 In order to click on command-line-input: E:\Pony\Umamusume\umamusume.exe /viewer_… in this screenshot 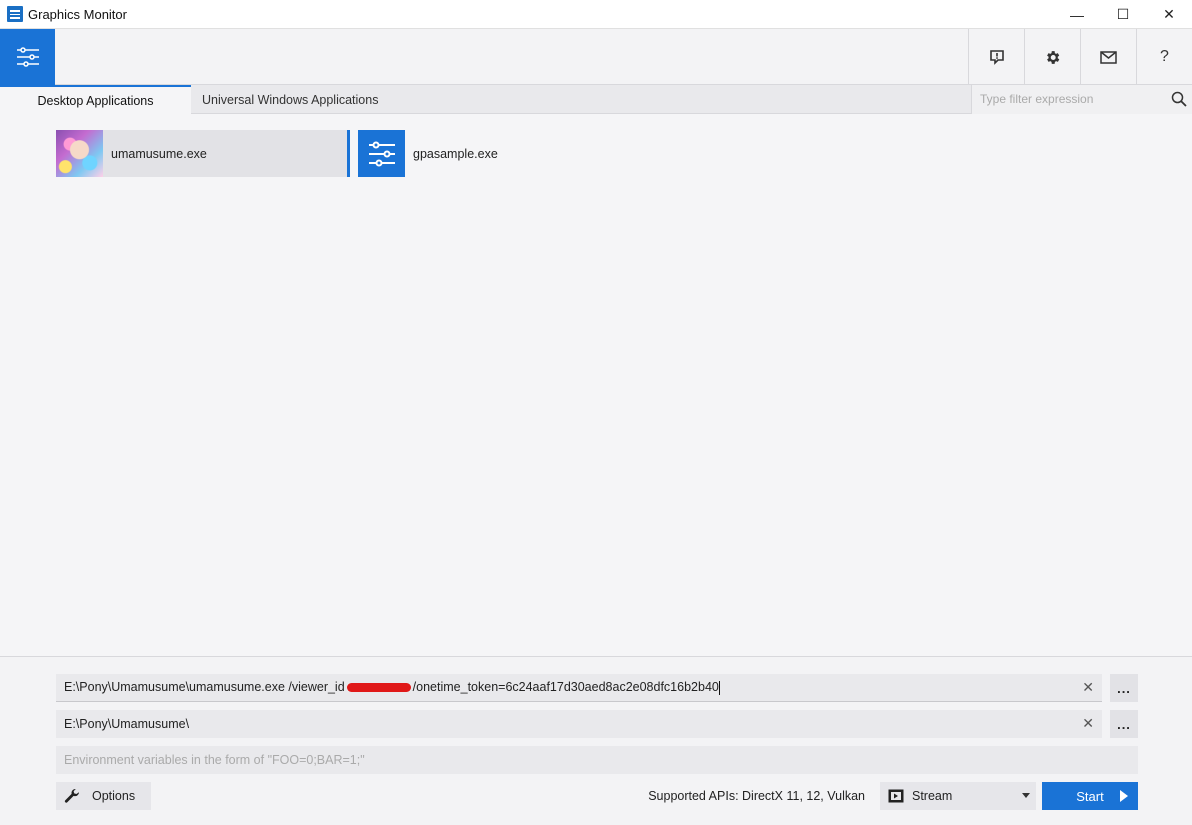, I will do `click(579, 688)`.